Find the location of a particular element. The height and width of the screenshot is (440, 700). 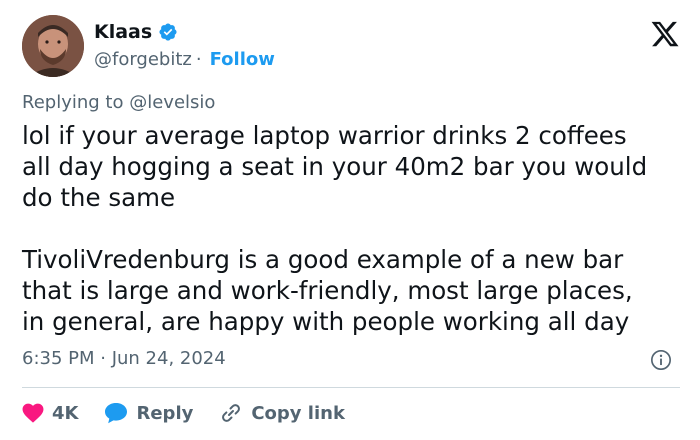

replying-to: Replying to @levelsio is located at coordinates (118, 102).